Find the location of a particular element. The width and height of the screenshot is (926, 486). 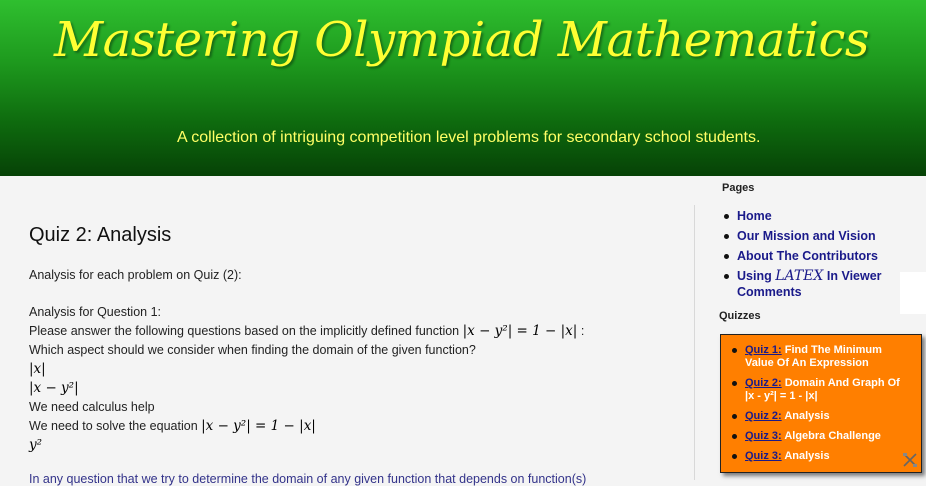

blank-panel is located at coordinates (913, 293).